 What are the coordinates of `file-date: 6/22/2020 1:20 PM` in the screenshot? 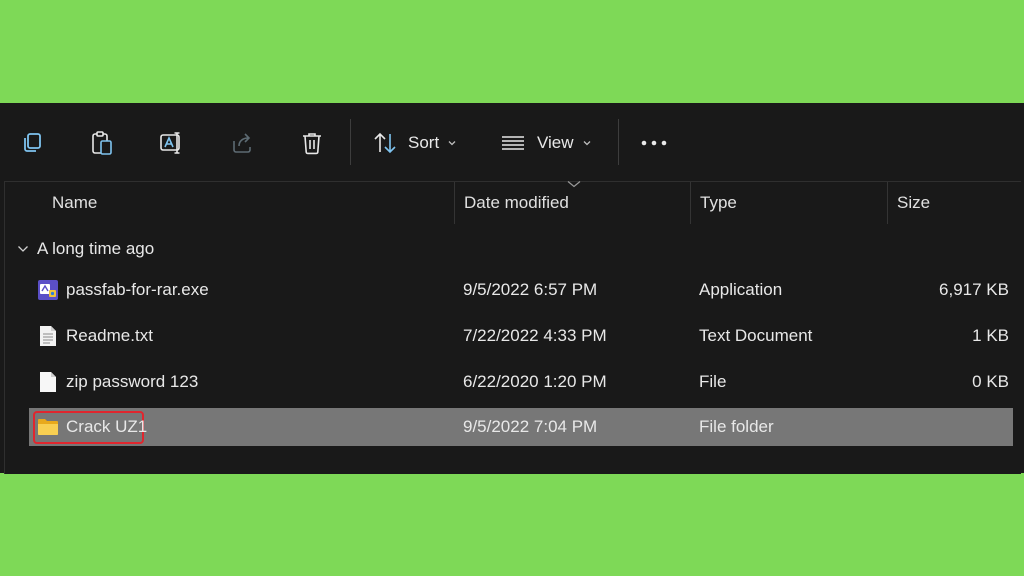 It's located at (535, 381).